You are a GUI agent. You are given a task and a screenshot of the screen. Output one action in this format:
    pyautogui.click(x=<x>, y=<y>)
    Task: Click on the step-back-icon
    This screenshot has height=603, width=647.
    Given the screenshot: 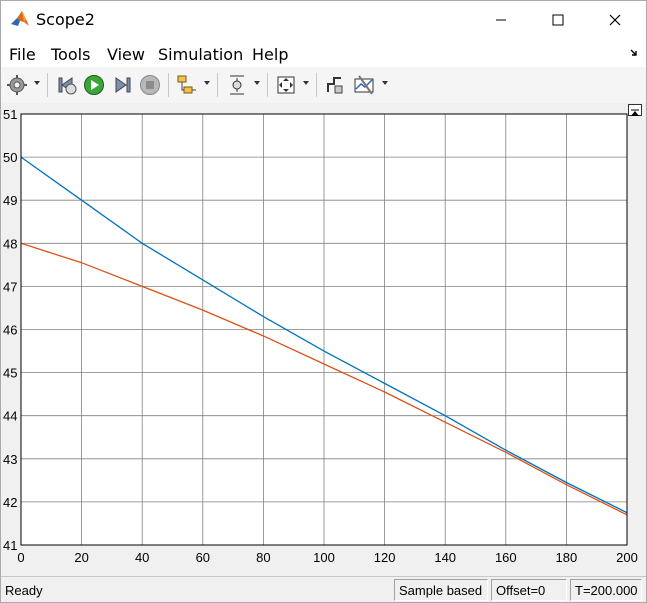 What is the action you would take?
    pyautogui.click(x=67, y=85)
    